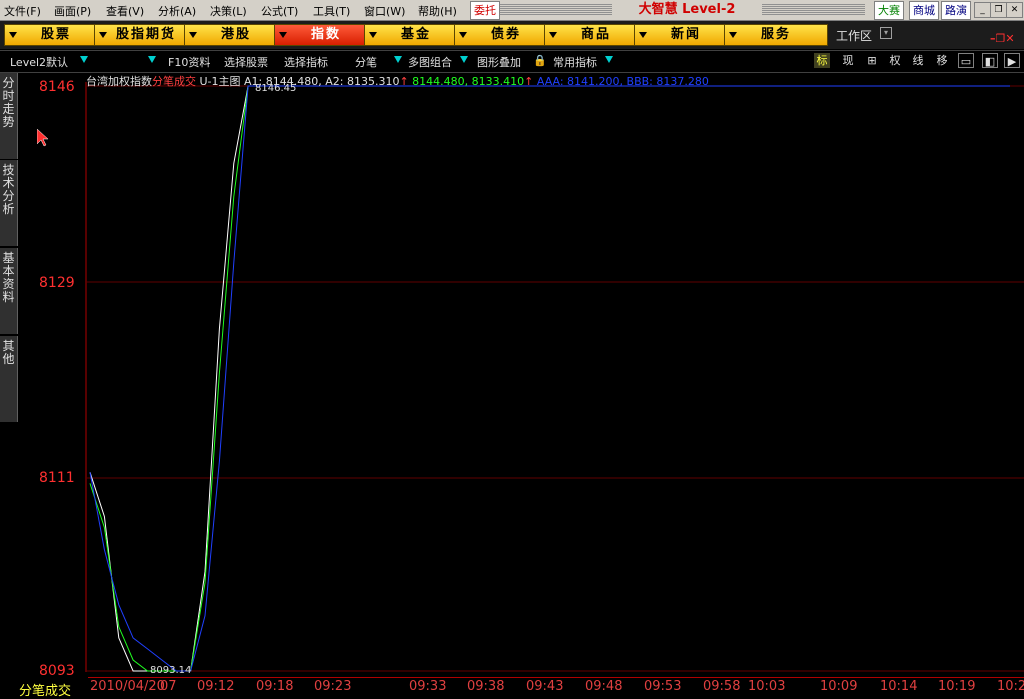 Image resolution: width=1024 pixels, height=699 pixels. I want to click on blue-values: AAA: 8141.200, BBB: 8137.280, so click(622, 81).